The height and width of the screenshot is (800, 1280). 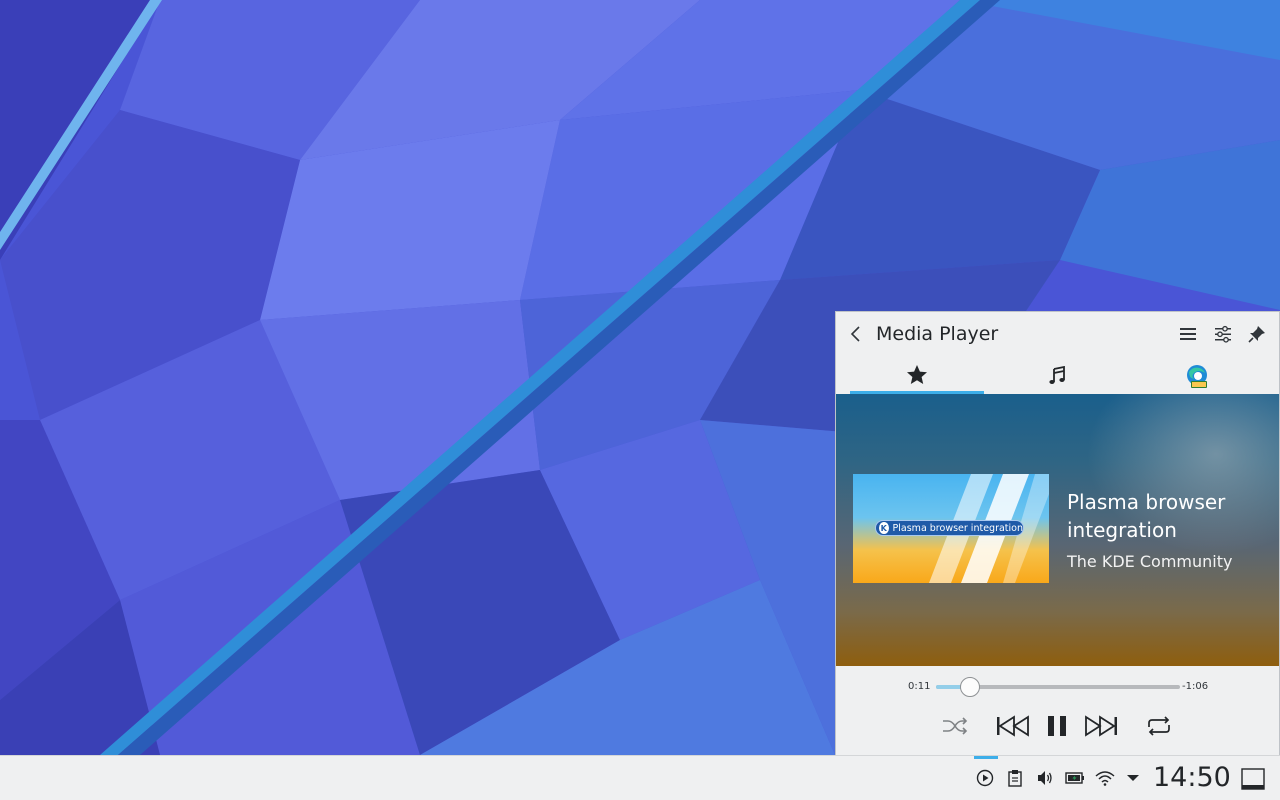 I want to click on pin-button, so click(x=1257, y=334).